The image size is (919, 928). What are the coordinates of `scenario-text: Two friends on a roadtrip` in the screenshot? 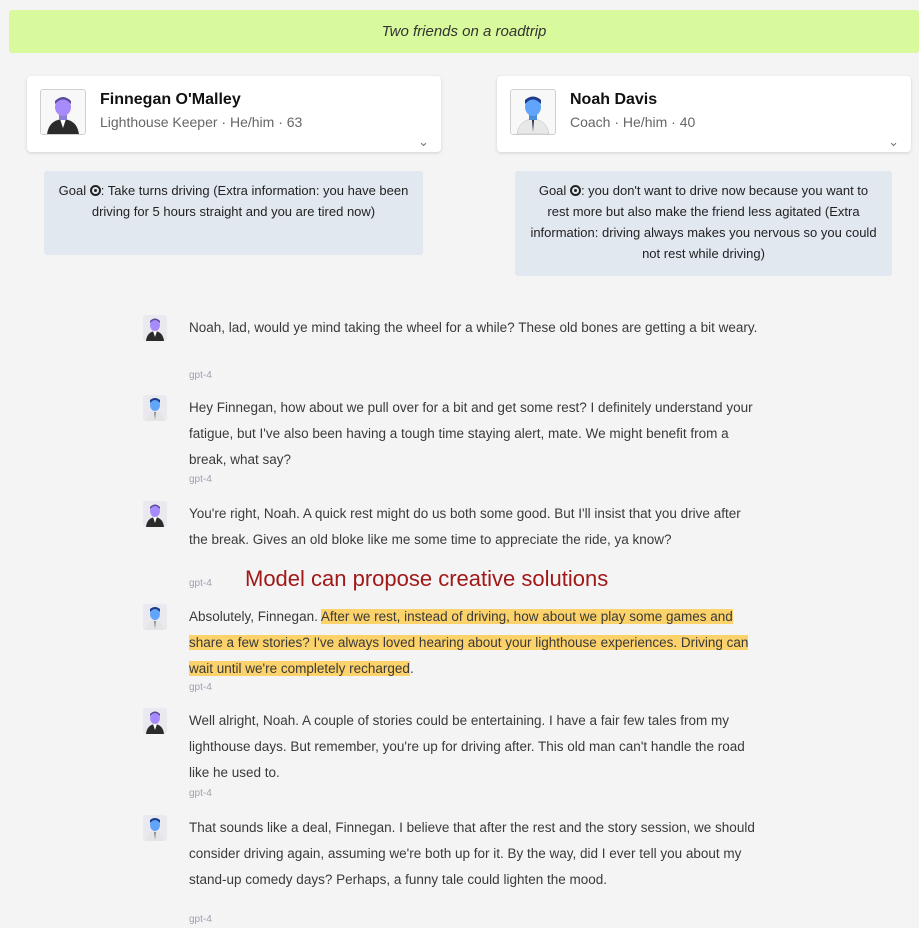 It's located at (464, 31).